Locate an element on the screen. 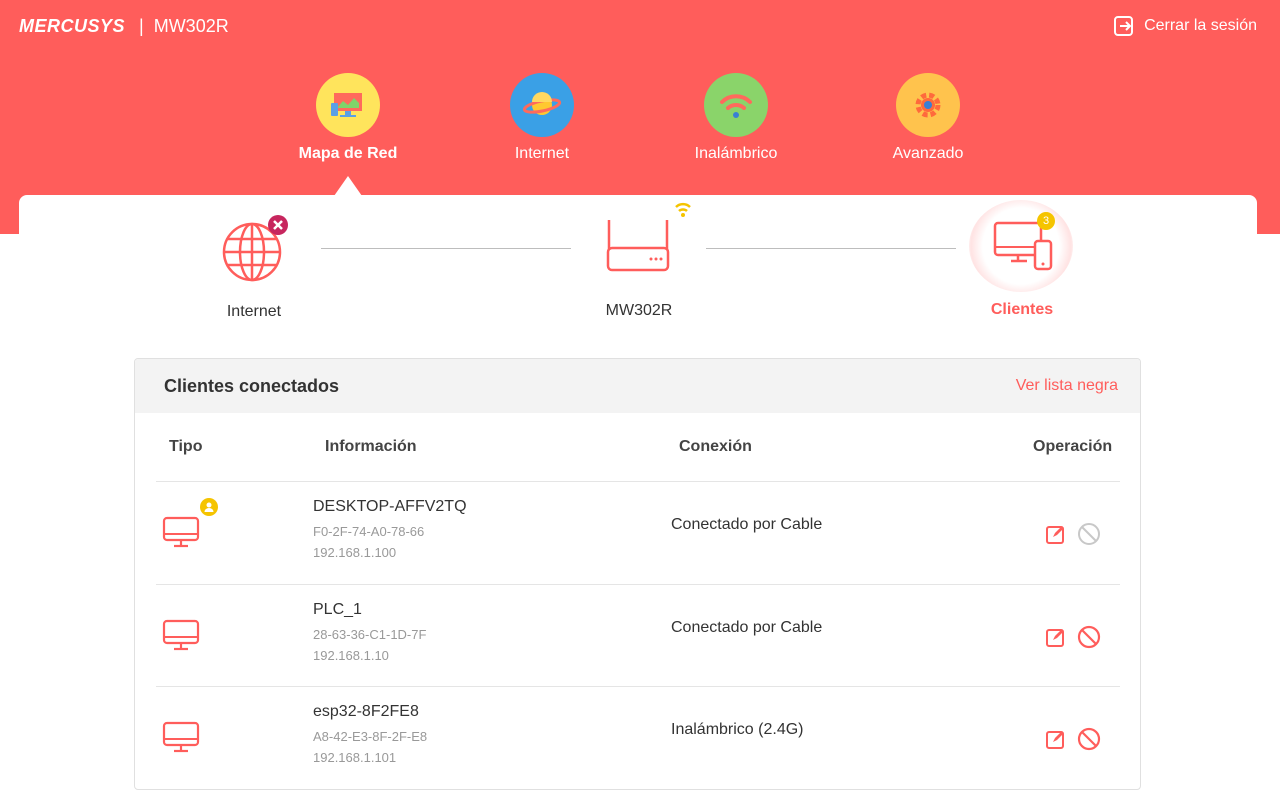 Image resolution: width=1280 pixels, height=801 pixels. planet-icon is located at coordinates (542, 105).